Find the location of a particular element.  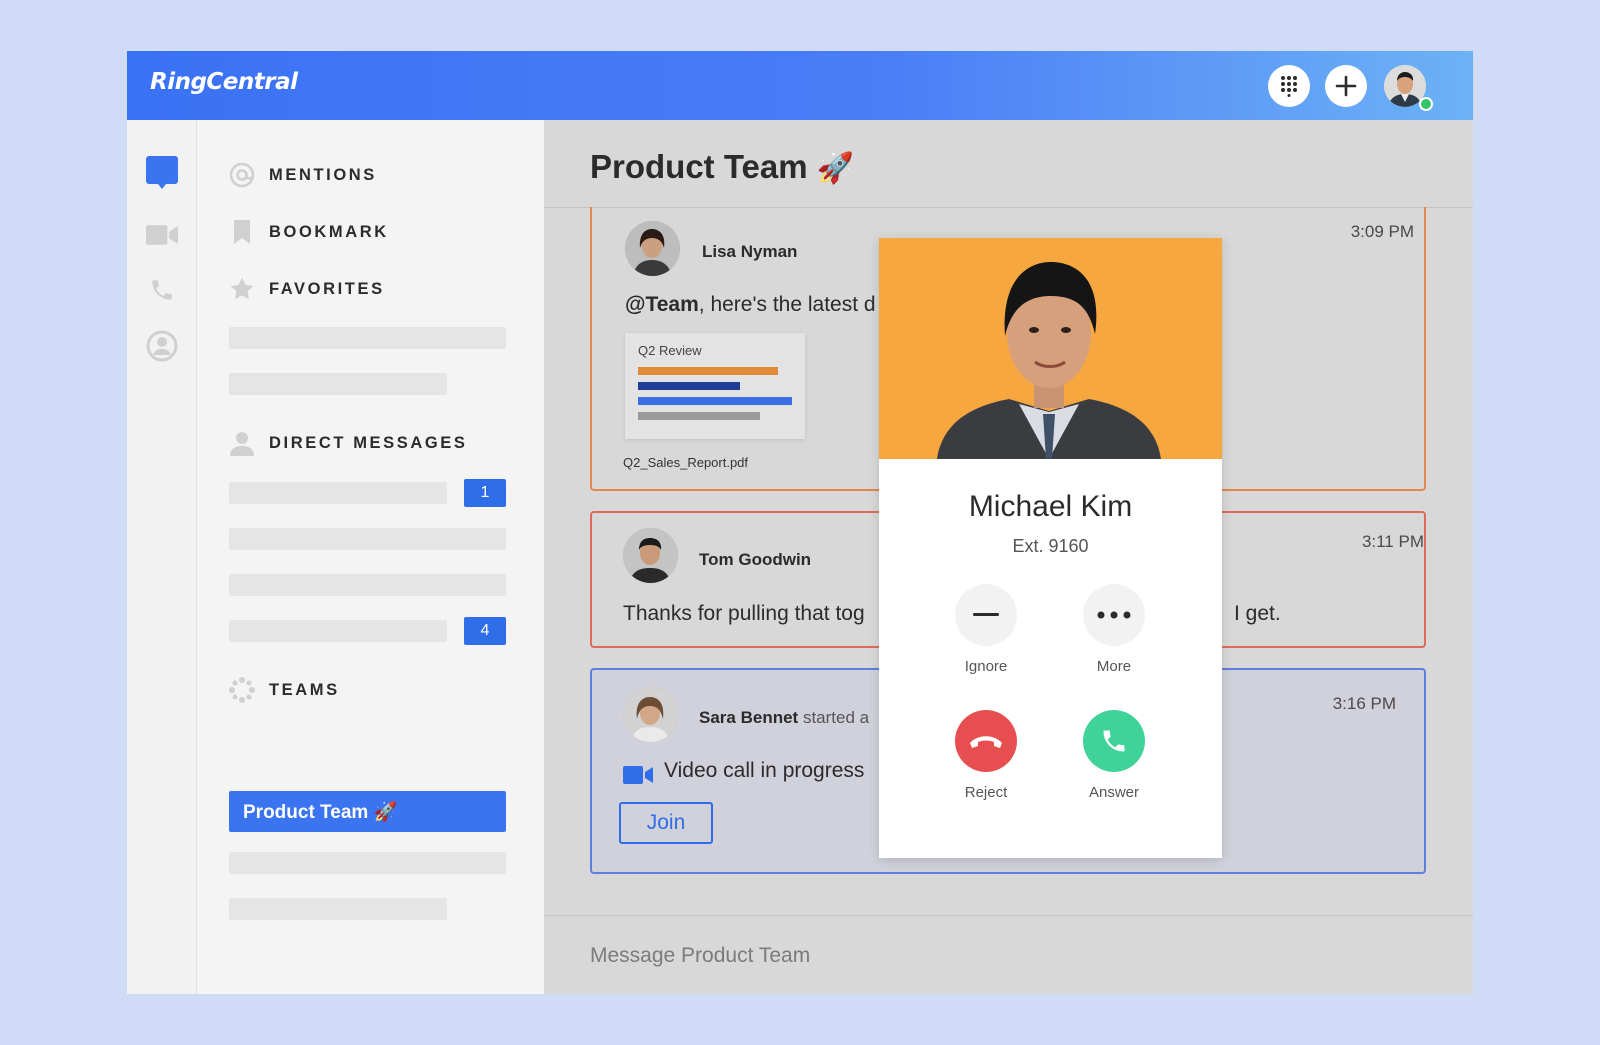

hang-up-icon is located at coordinates (986, 742).